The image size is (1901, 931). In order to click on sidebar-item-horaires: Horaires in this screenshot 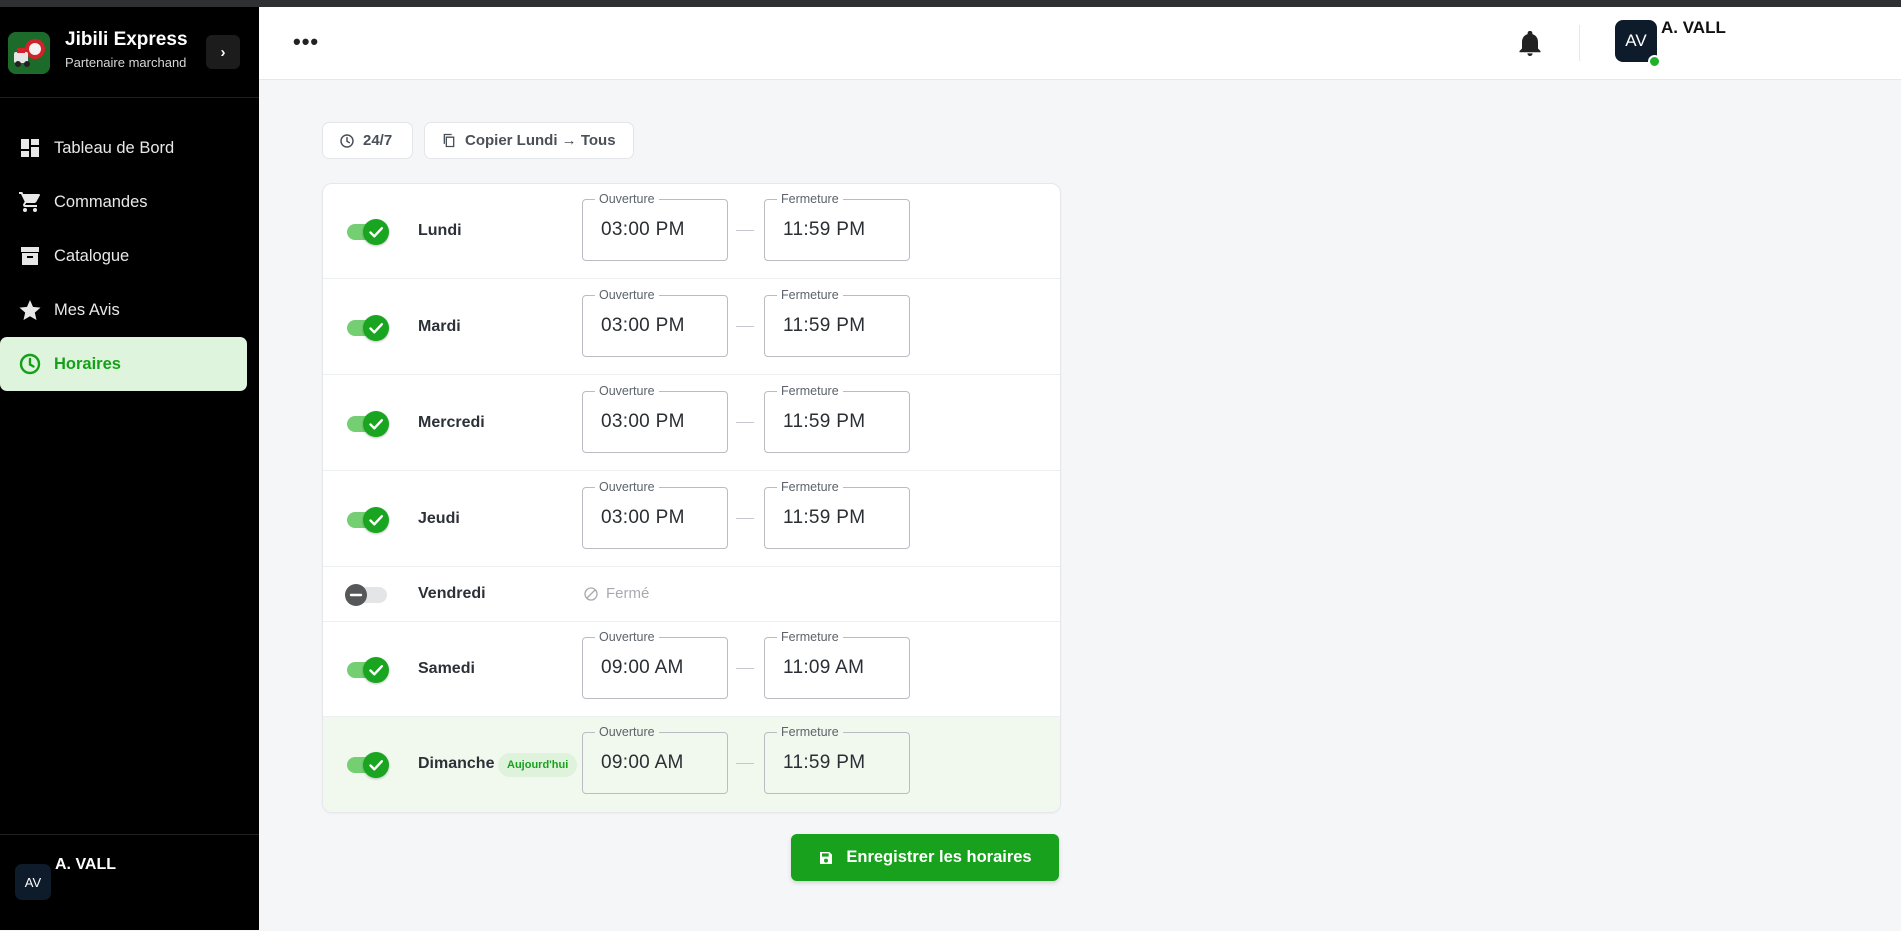, I will do `click(123, 364)`.